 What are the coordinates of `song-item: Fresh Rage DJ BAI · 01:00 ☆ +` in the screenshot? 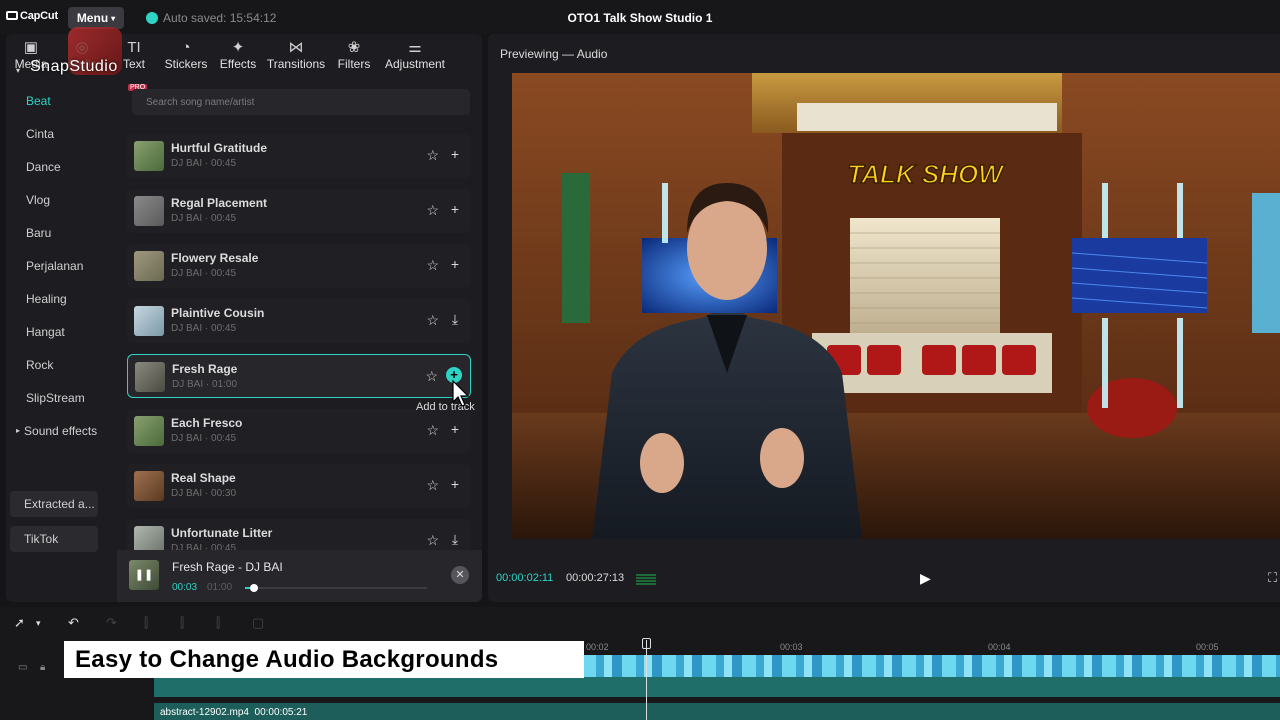 It's located at (299, 376).